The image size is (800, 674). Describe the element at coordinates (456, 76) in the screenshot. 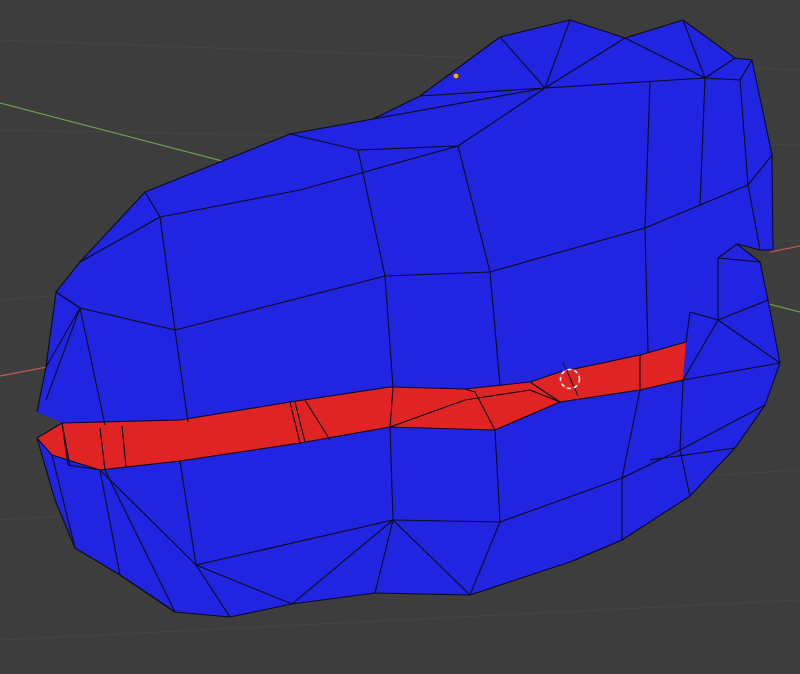

I see `object-origin-icon` at that location.